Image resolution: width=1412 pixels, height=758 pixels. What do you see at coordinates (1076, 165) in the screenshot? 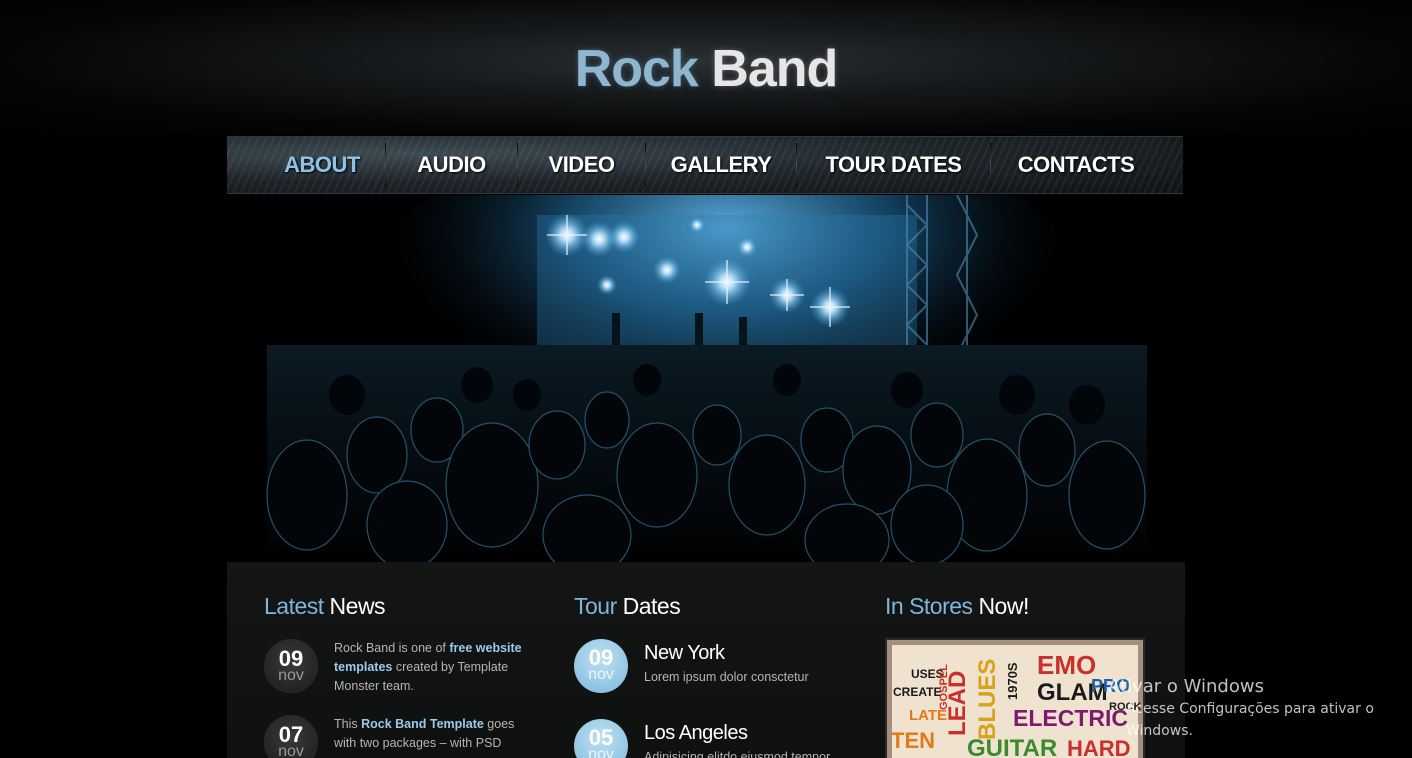
I see `nav-item-contacts: CONTACTS` at bounding box center [1076, 165].